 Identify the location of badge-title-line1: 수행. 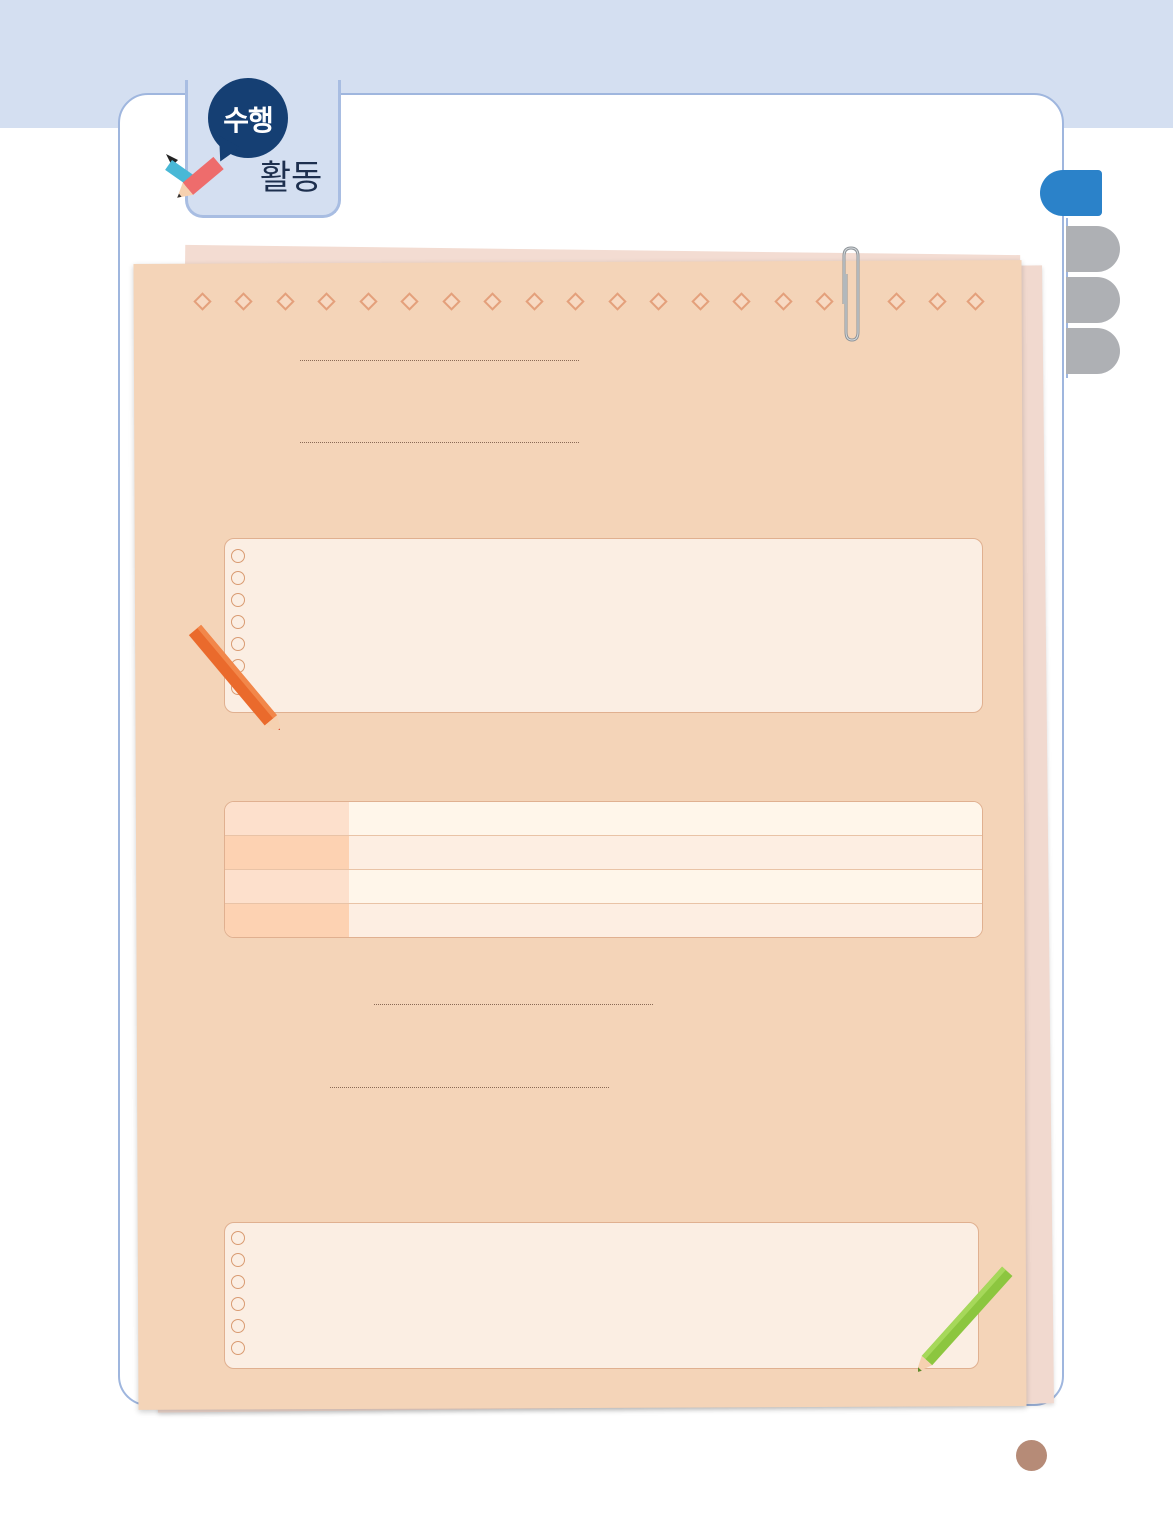
(248, 120).